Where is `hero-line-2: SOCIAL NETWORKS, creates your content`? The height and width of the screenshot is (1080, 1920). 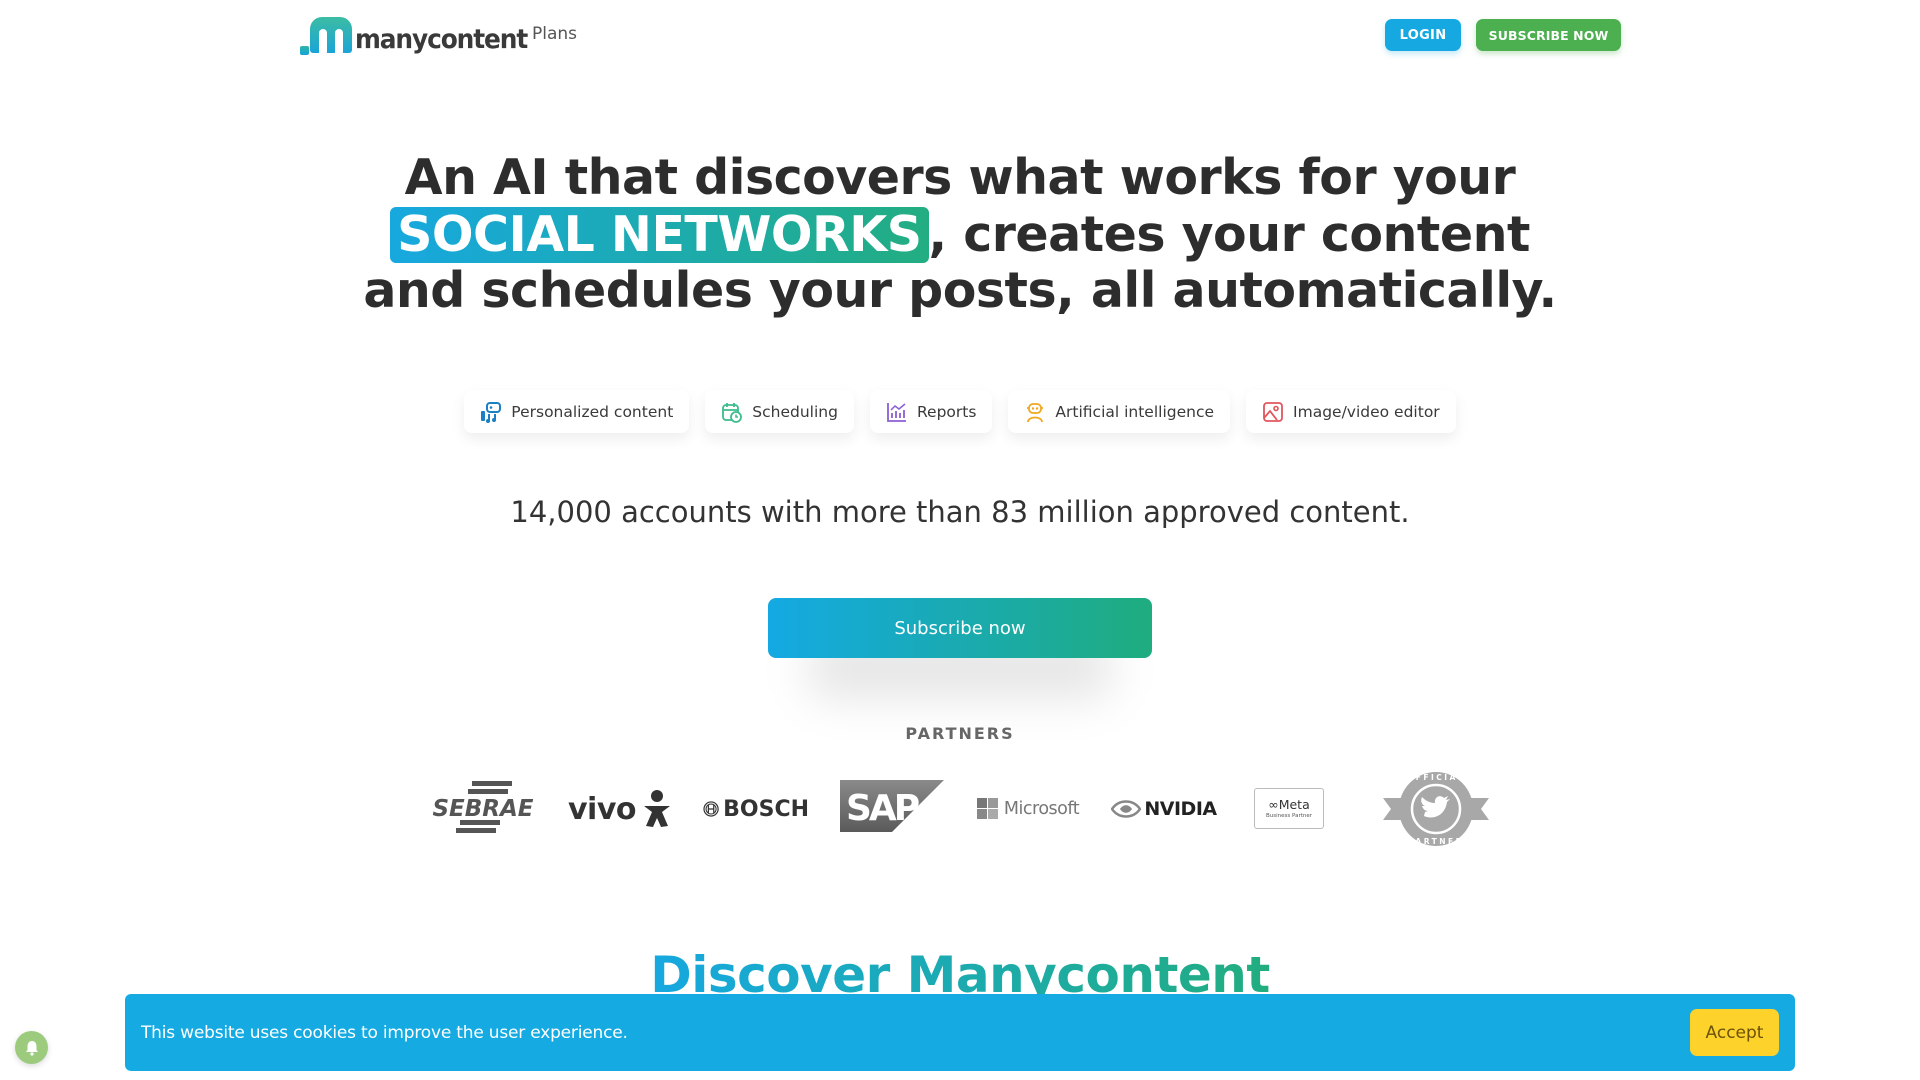 hero-line-2: SOCIAL NETWORKS, creates your content is located at coordinates (960, 234).